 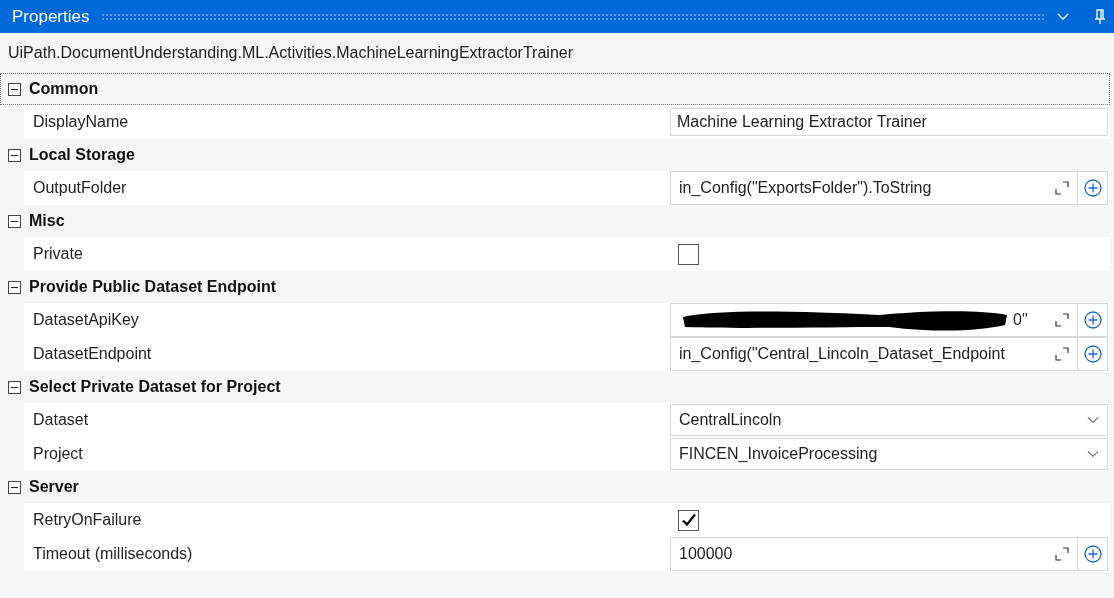 What do you see at coordinates (555, 155) in the screenshot?
I see `category-header: Local Storage` at bounding box center [555, 155].